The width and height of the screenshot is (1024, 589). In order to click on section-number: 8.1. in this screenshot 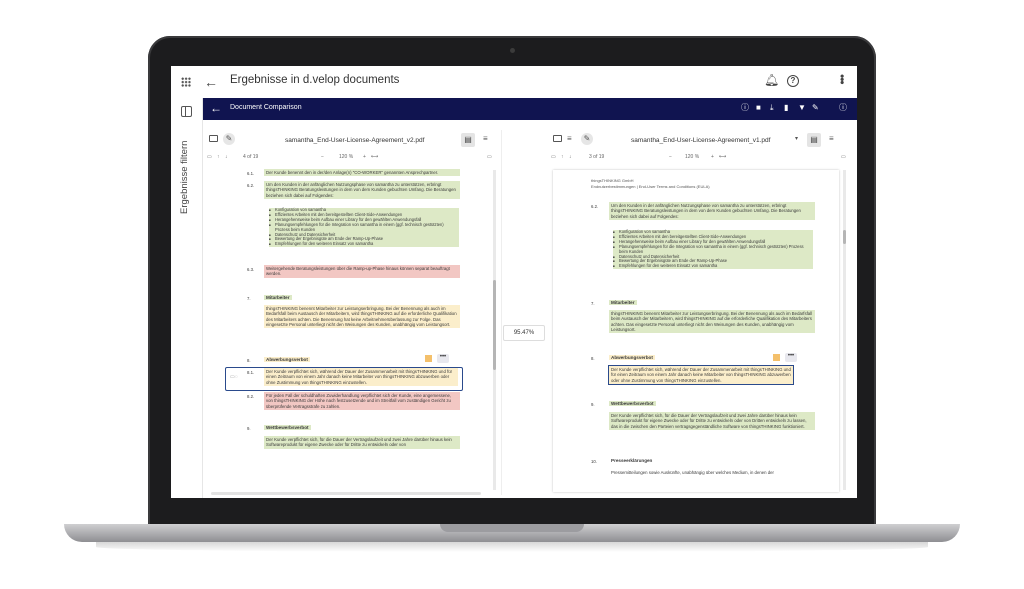, I will do `click(251, 372)`.